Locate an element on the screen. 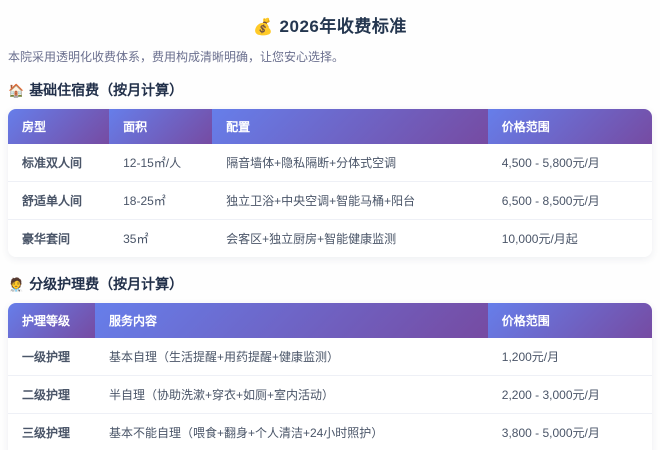 This screenshot has height=450, width=660. config-cell: 独立卫浴+中央空调+智能马桶+阳台 is located at coordinates (350, 201).